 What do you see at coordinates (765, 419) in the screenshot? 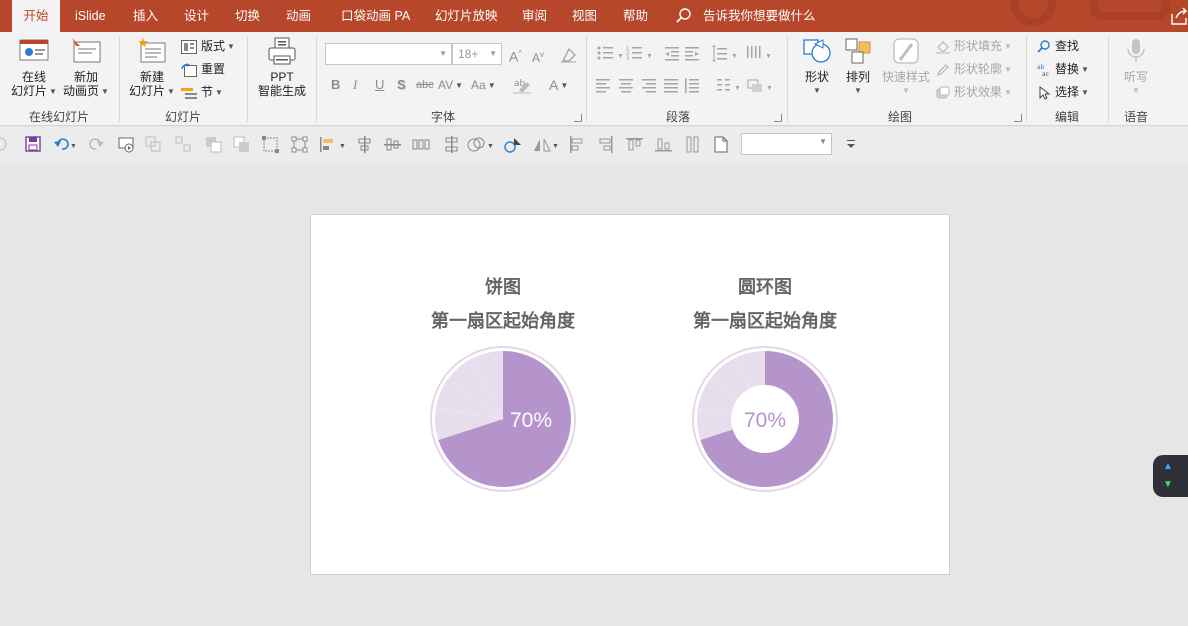
I see `donut-chart: 70%` at bounding box center [765, 419].